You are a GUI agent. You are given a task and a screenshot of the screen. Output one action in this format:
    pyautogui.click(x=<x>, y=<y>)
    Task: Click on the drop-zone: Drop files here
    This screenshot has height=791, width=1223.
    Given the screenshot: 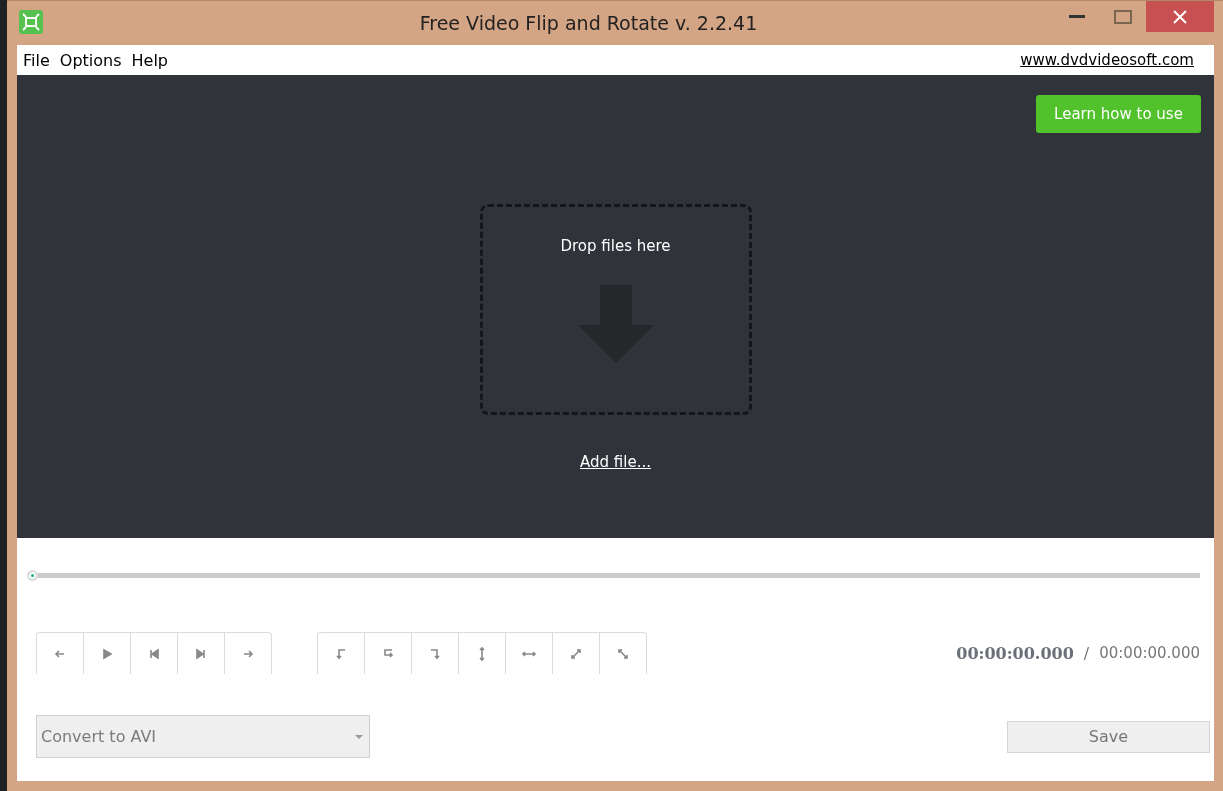 What is the action you would take?
    pyautogui.click(x=615, y=309)
    